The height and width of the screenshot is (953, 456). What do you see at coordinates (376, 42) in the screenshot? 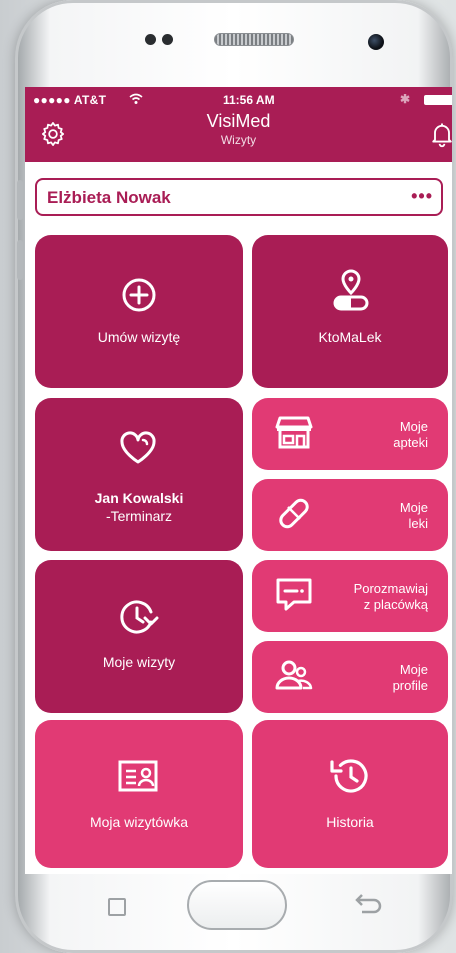
I see `front-camera` at bounding box center [376, 42].